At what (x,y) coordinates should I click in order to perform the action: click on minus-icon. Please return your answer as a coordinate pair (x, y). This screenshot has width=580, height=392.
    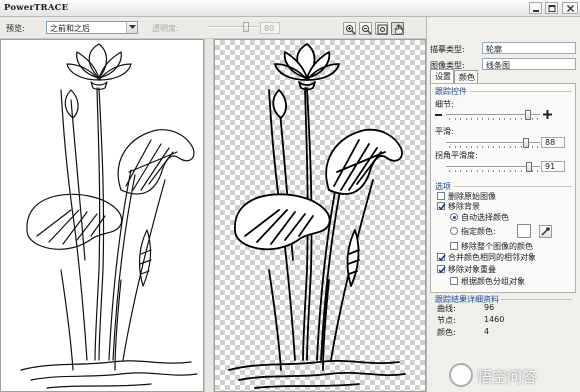
    Looking at the image, I should click on (438, 115).